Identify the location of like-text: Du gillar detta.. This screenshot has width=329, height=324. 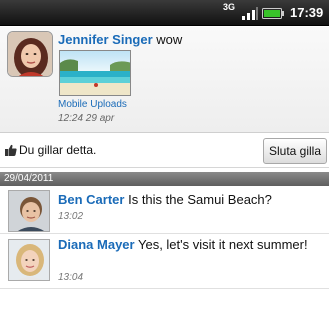
(58, 150).